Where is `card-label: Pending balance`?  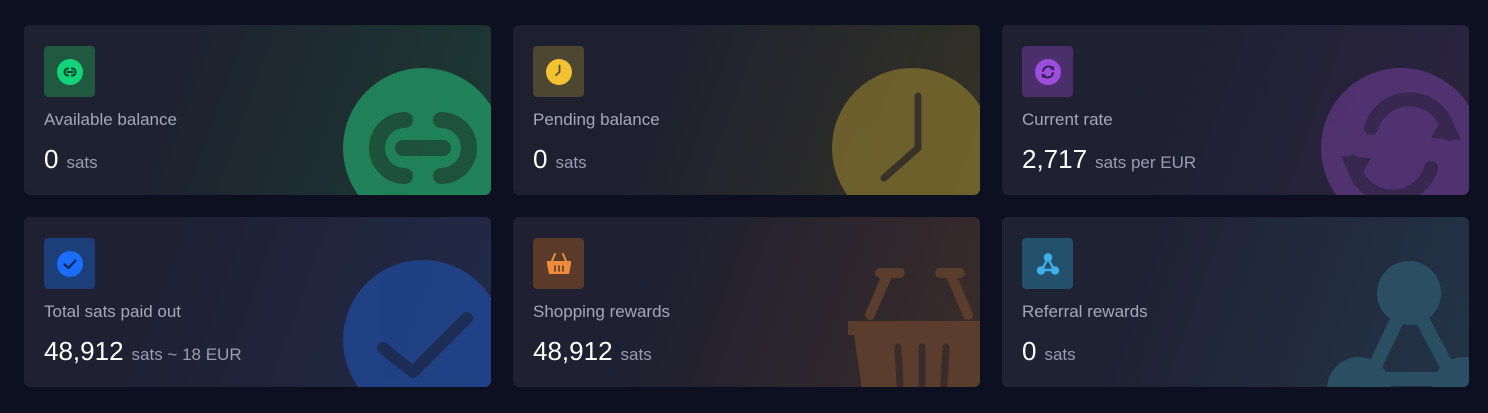
card-label: Pending balance is located at coordinates (596, 119).